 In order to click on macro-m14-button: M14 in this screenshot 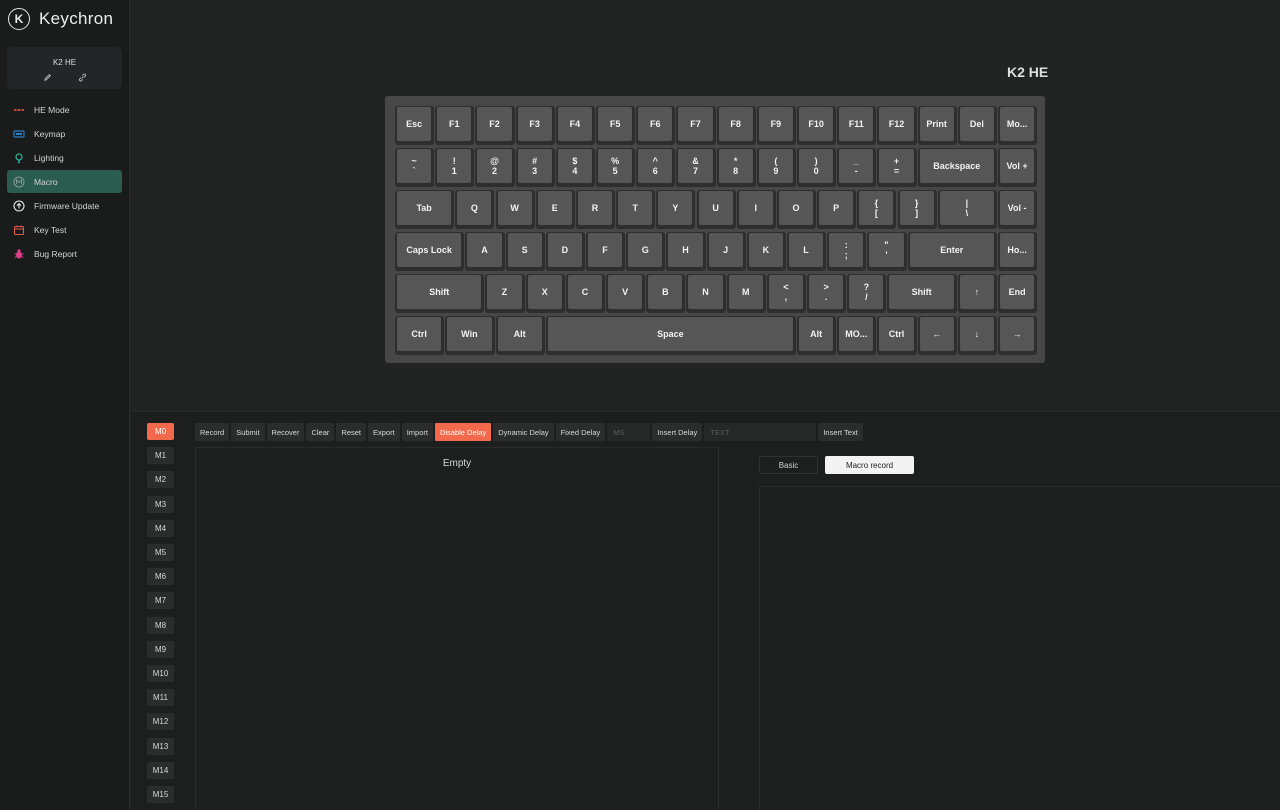, I will do `click(160, 770)`.